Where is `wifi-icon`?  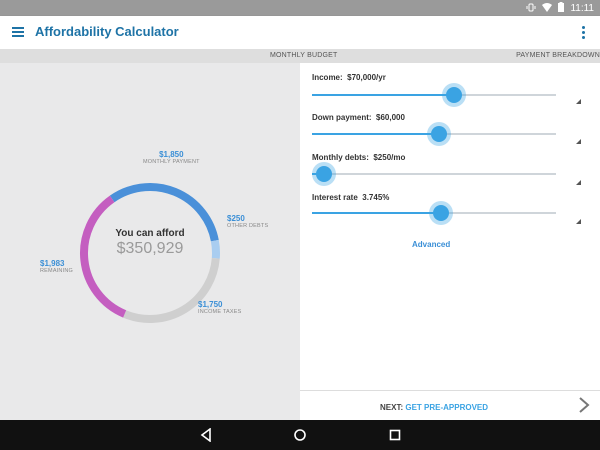
wifi-icon is located at coordinates (547, 8).